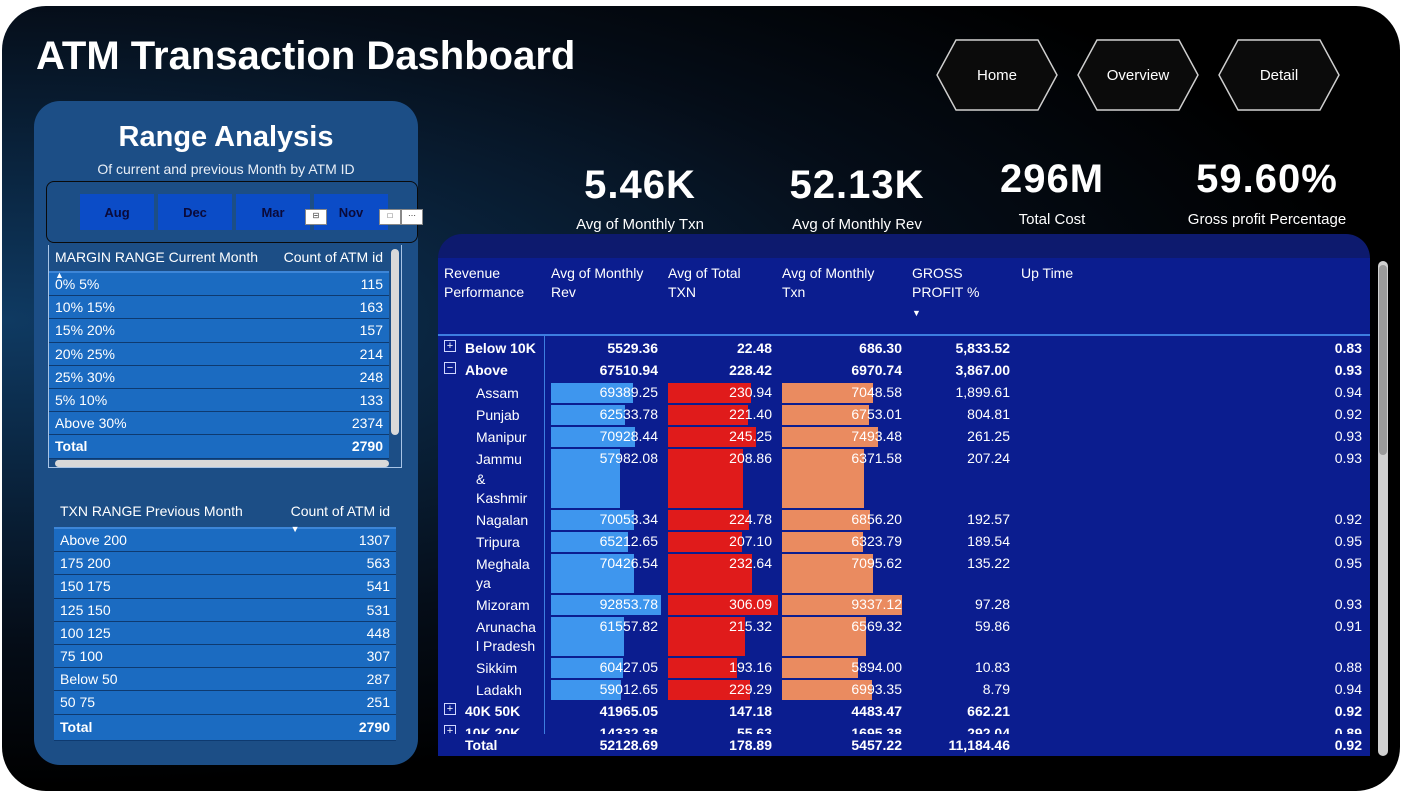 The height and width of the screenshot is (791, 1402). Describe the element at coordinates (500, 348) in the screenshot. I see `row-label: Below 10K` at that location.